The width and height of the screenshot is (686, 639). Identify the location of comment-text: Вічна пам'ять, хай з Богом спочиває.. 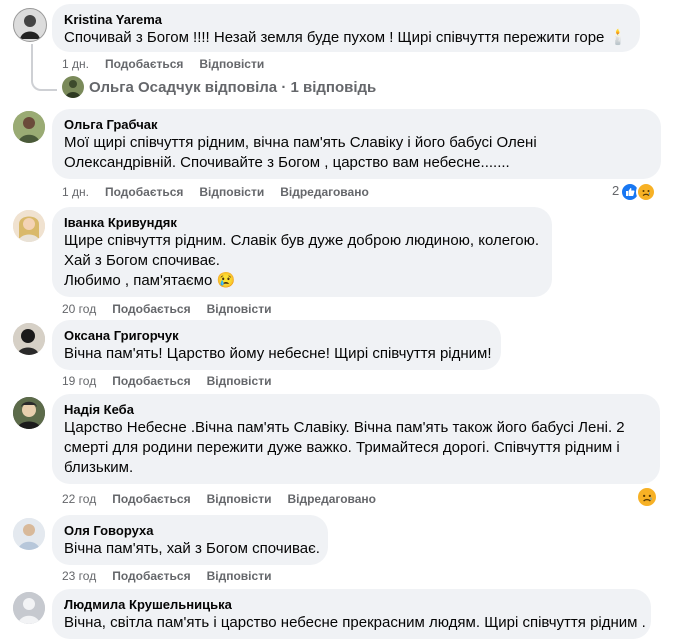
(192, 548).